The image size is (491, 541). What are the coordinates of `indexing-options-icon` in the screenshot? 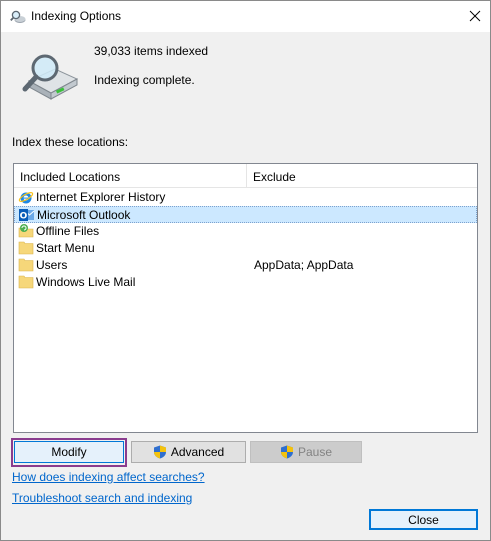 It's located at (18, 16).